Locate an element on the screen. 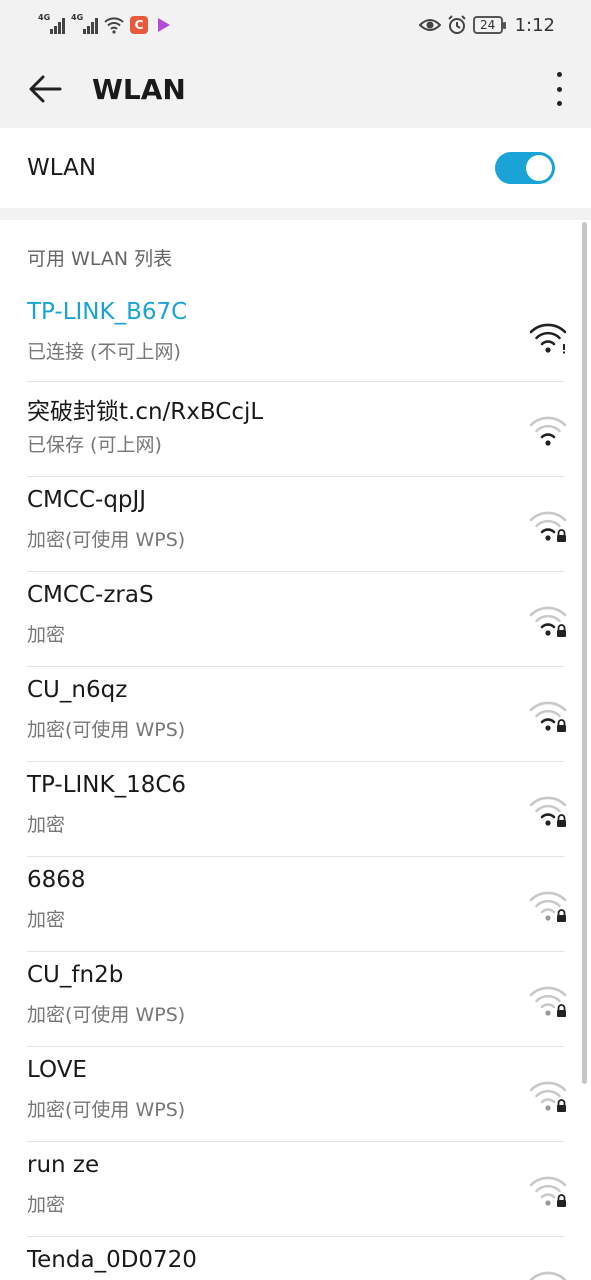  network-ssid: LOVE is located at coordinates (57, 1070).